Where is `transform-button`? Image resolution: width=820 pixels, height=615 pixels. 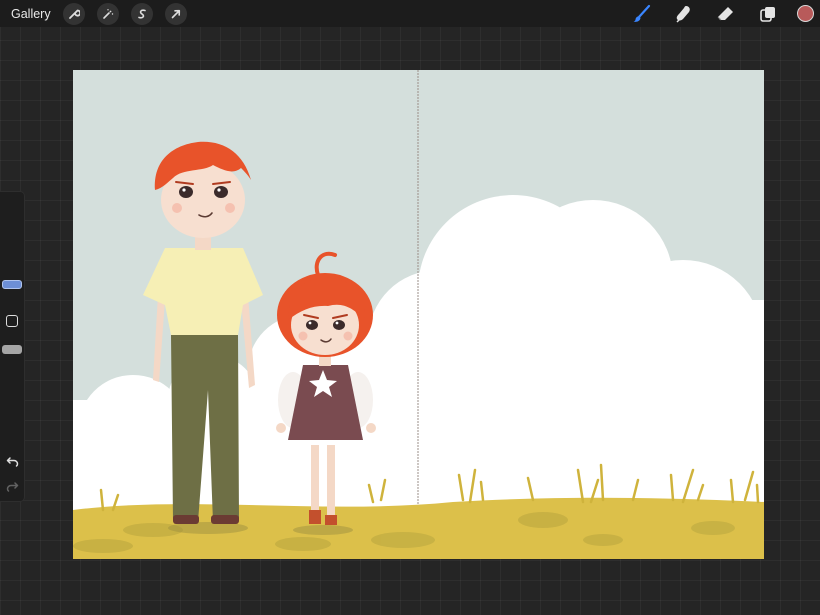 transform-button is located at coordinates (175, 13).